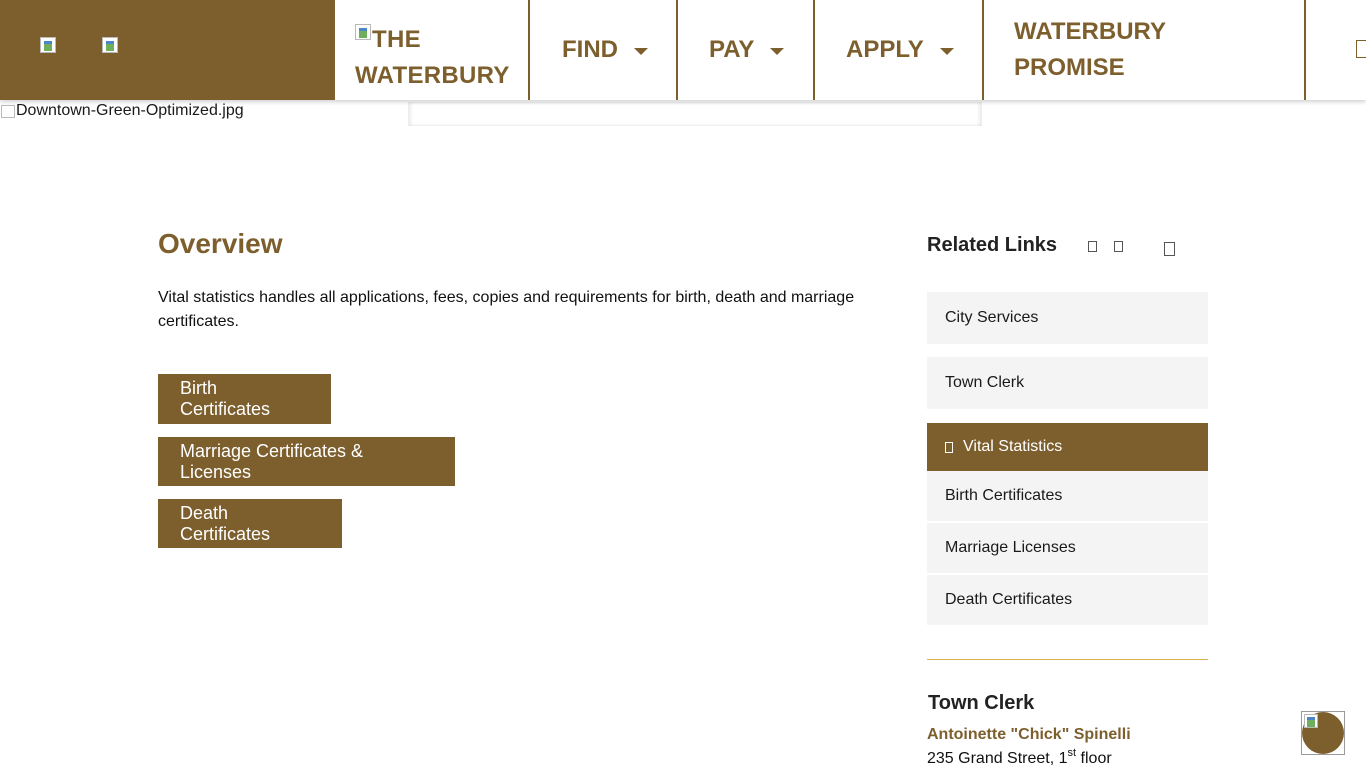 Image resolution: width=1366 pixels, height=768 pixels. Describe the element at coordinates (363, 32) in the screenshot. I see `logo-broken-image-icon` at that location.